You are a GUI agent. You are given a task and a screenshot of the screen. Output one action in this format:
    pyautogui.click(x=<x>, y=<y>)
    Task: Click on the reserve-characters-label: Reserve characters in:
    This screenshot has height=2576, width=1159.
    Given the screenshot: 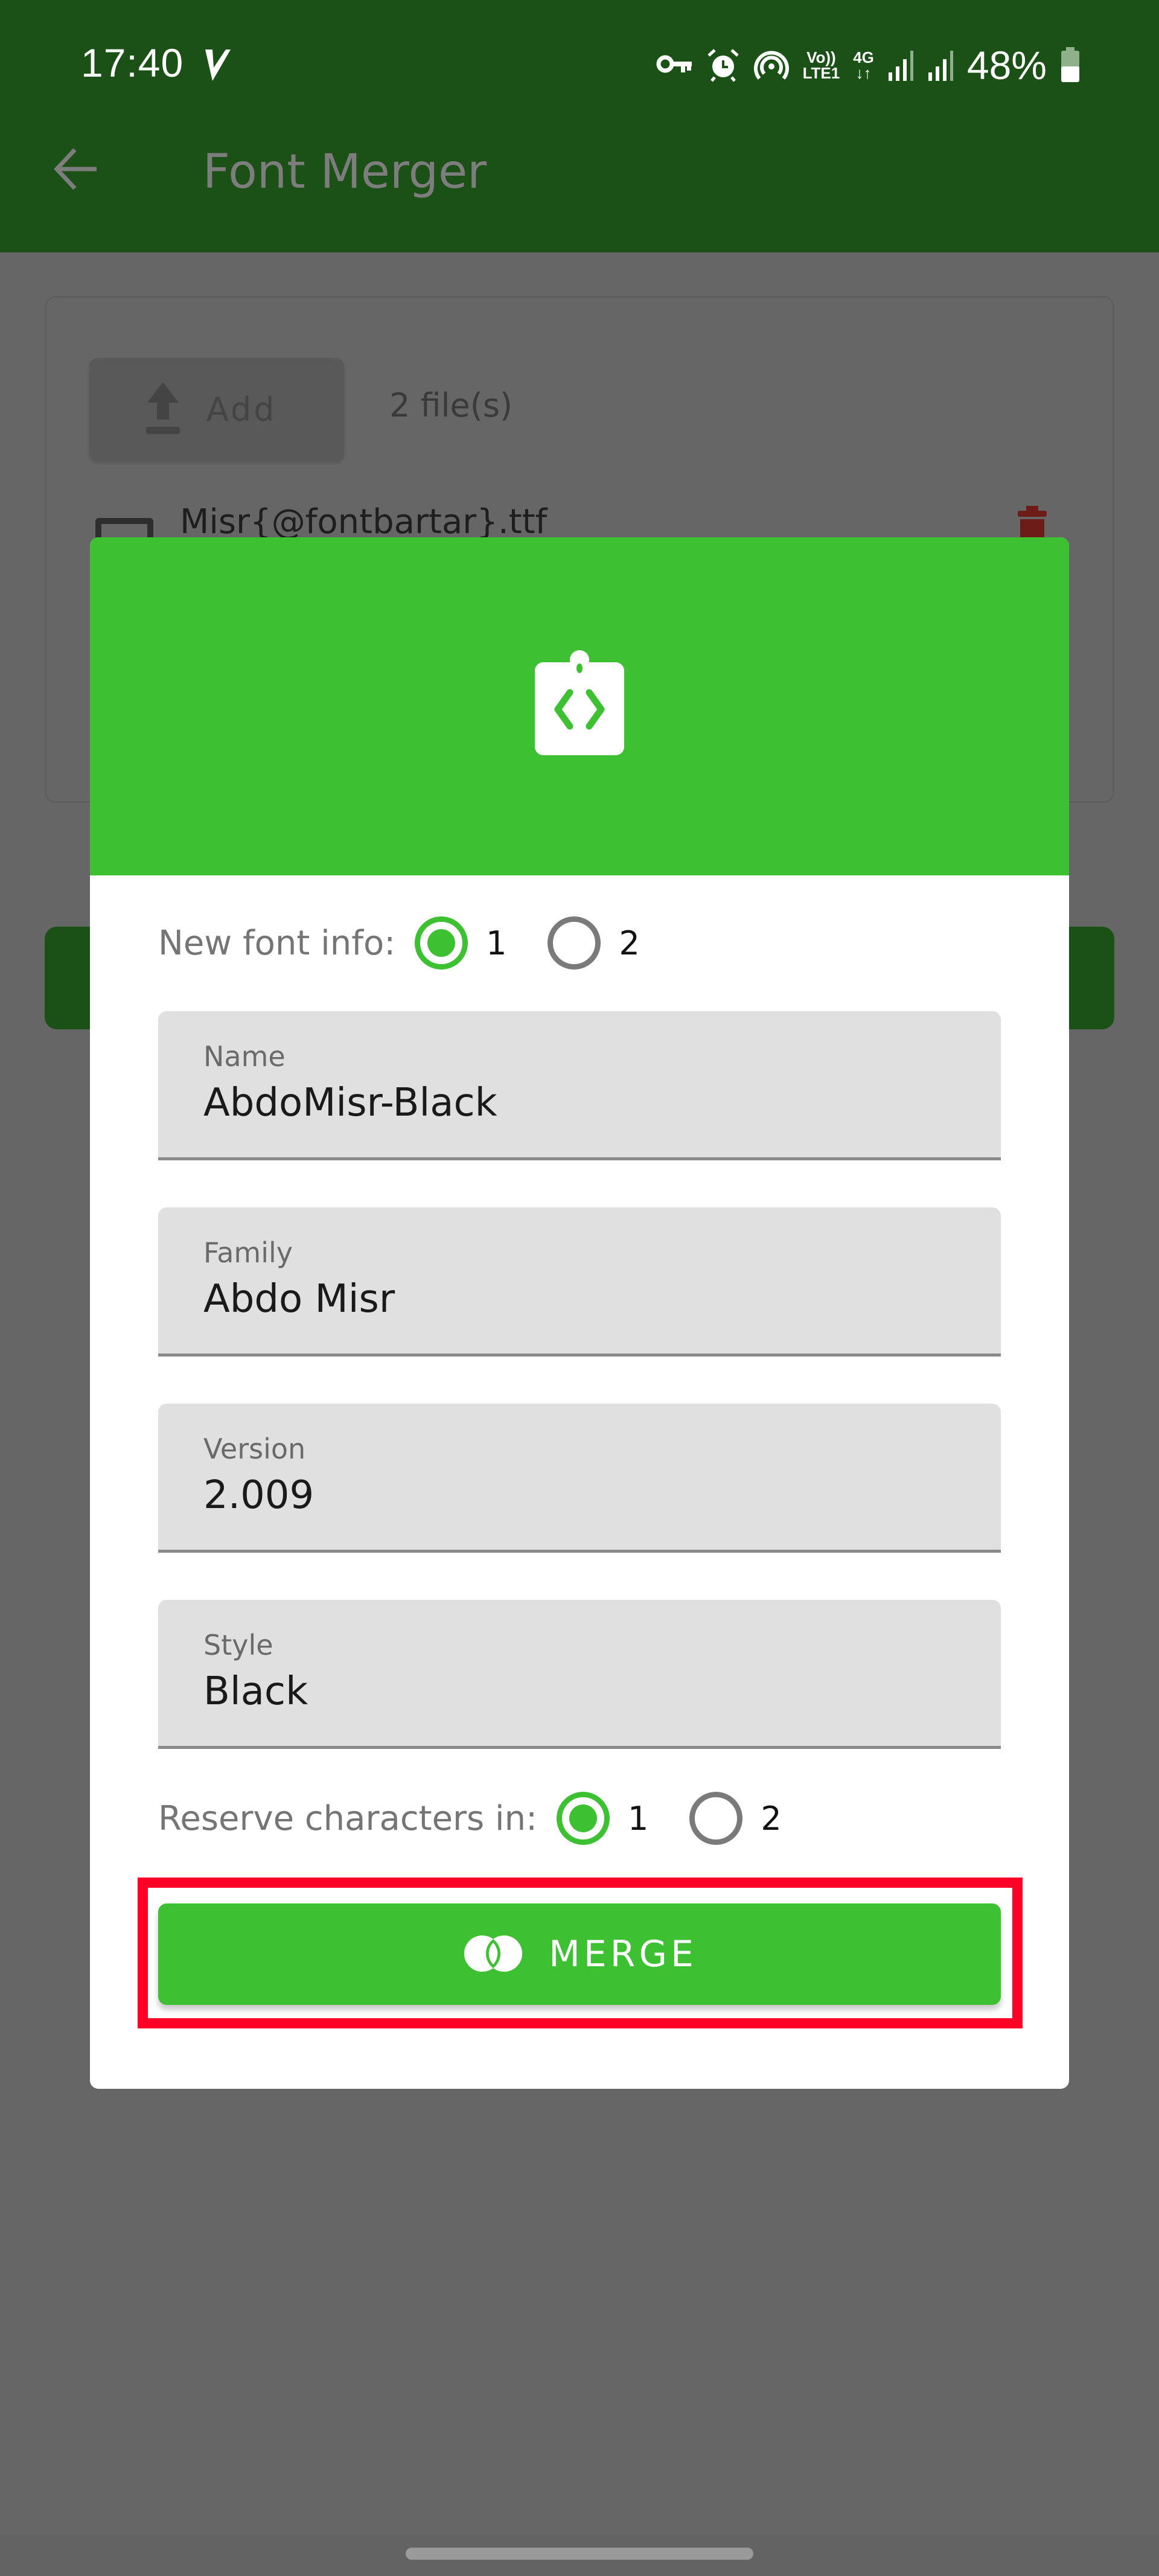 What is the action you would take?
    pyautogui.click(x=347, y=1818)
    